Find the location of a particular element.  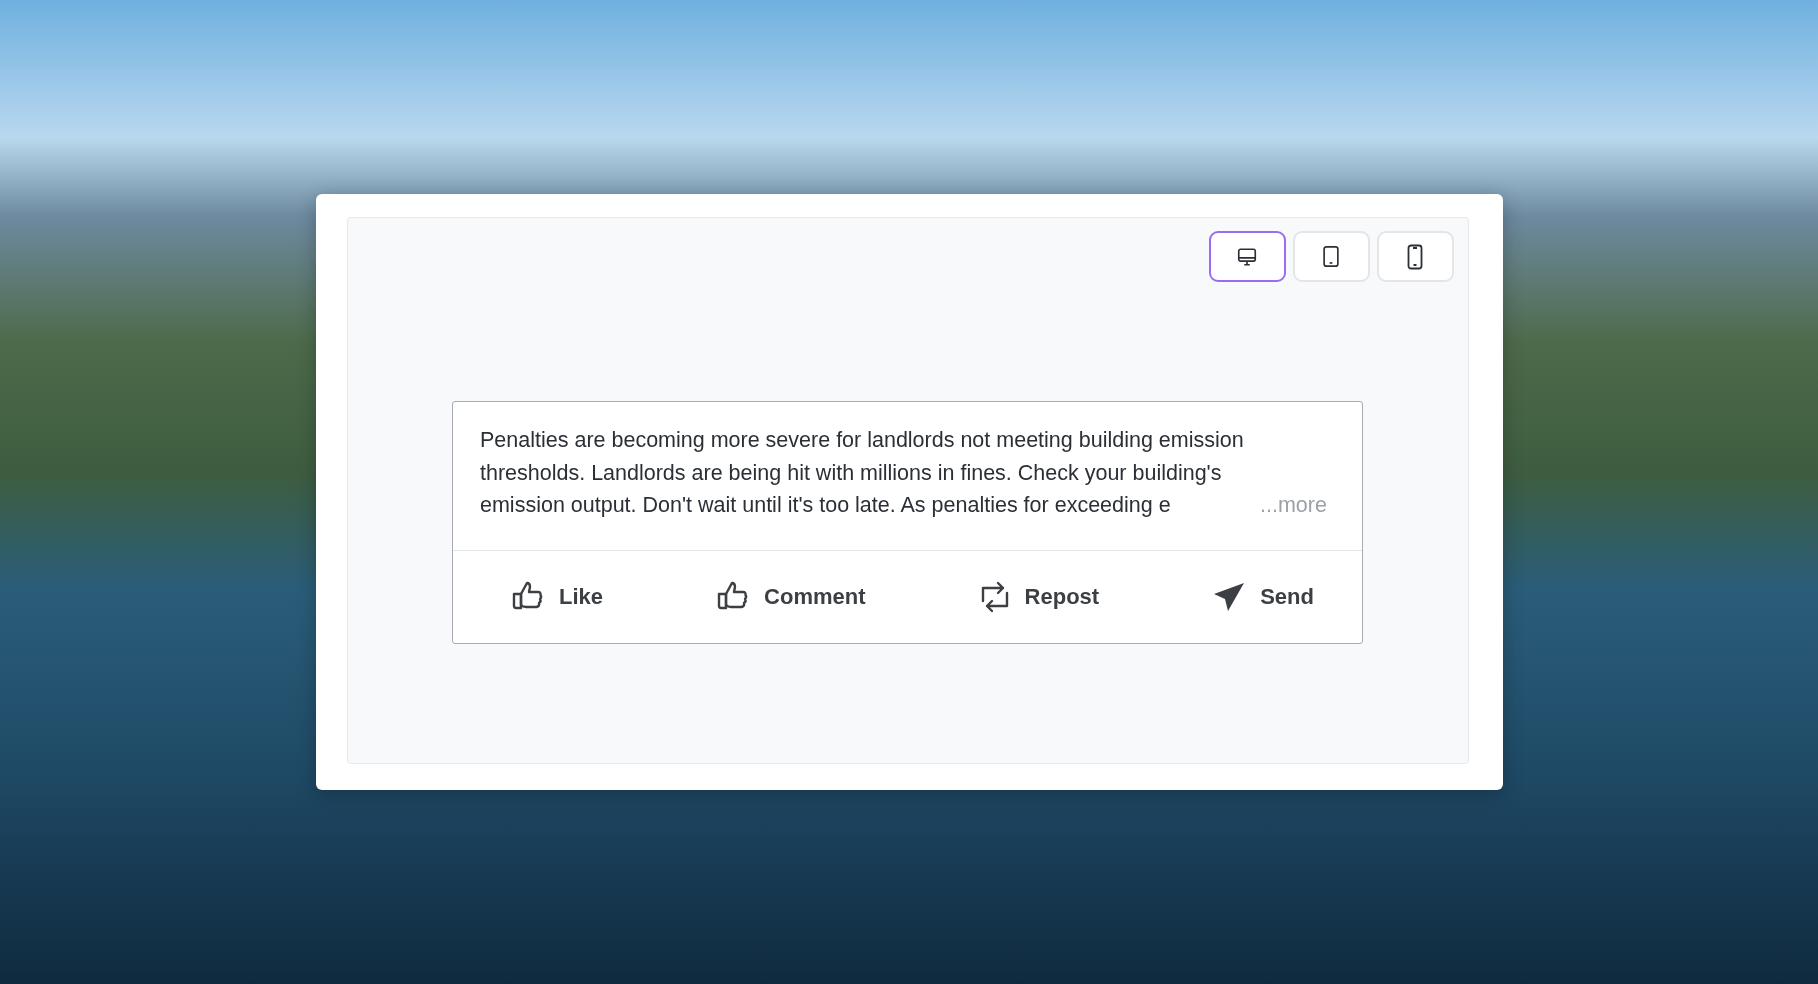

monitor-icon is located at coordinates (1247, 256).